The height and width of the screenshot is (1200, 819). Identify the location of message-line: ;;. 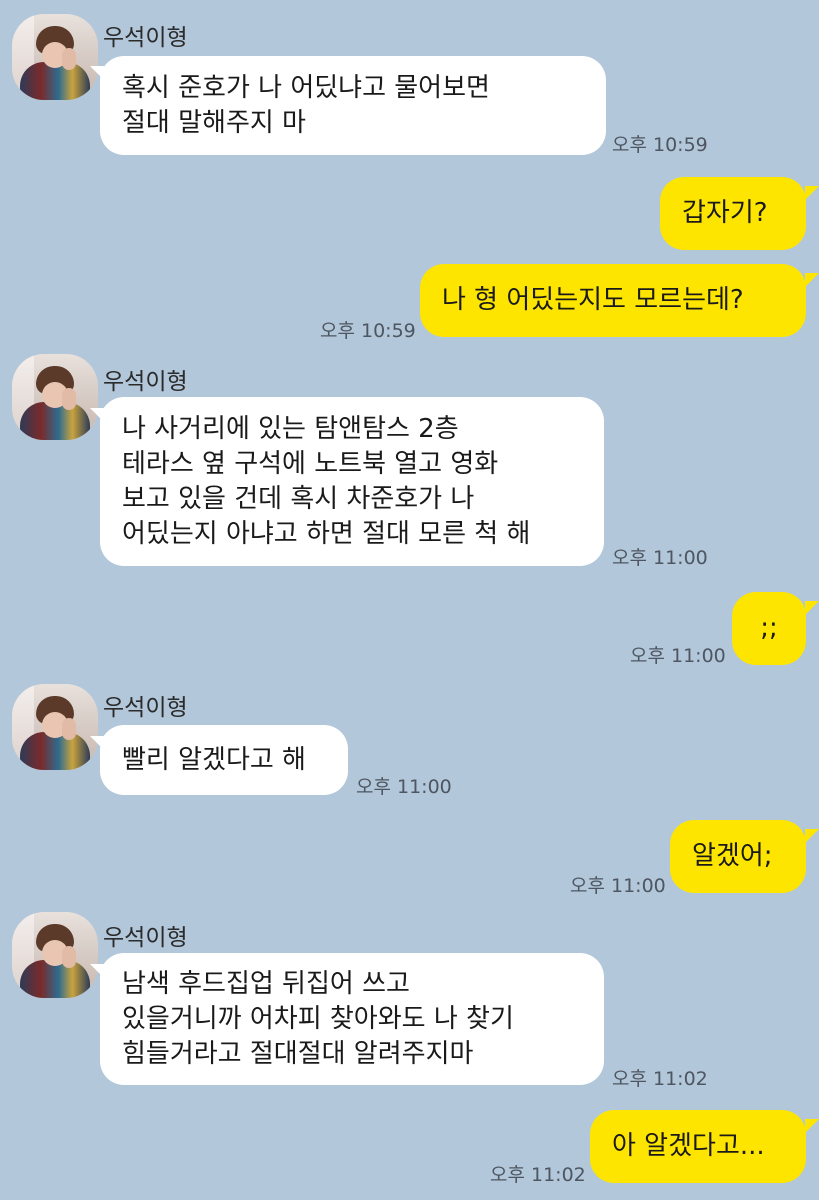
(769, 628).